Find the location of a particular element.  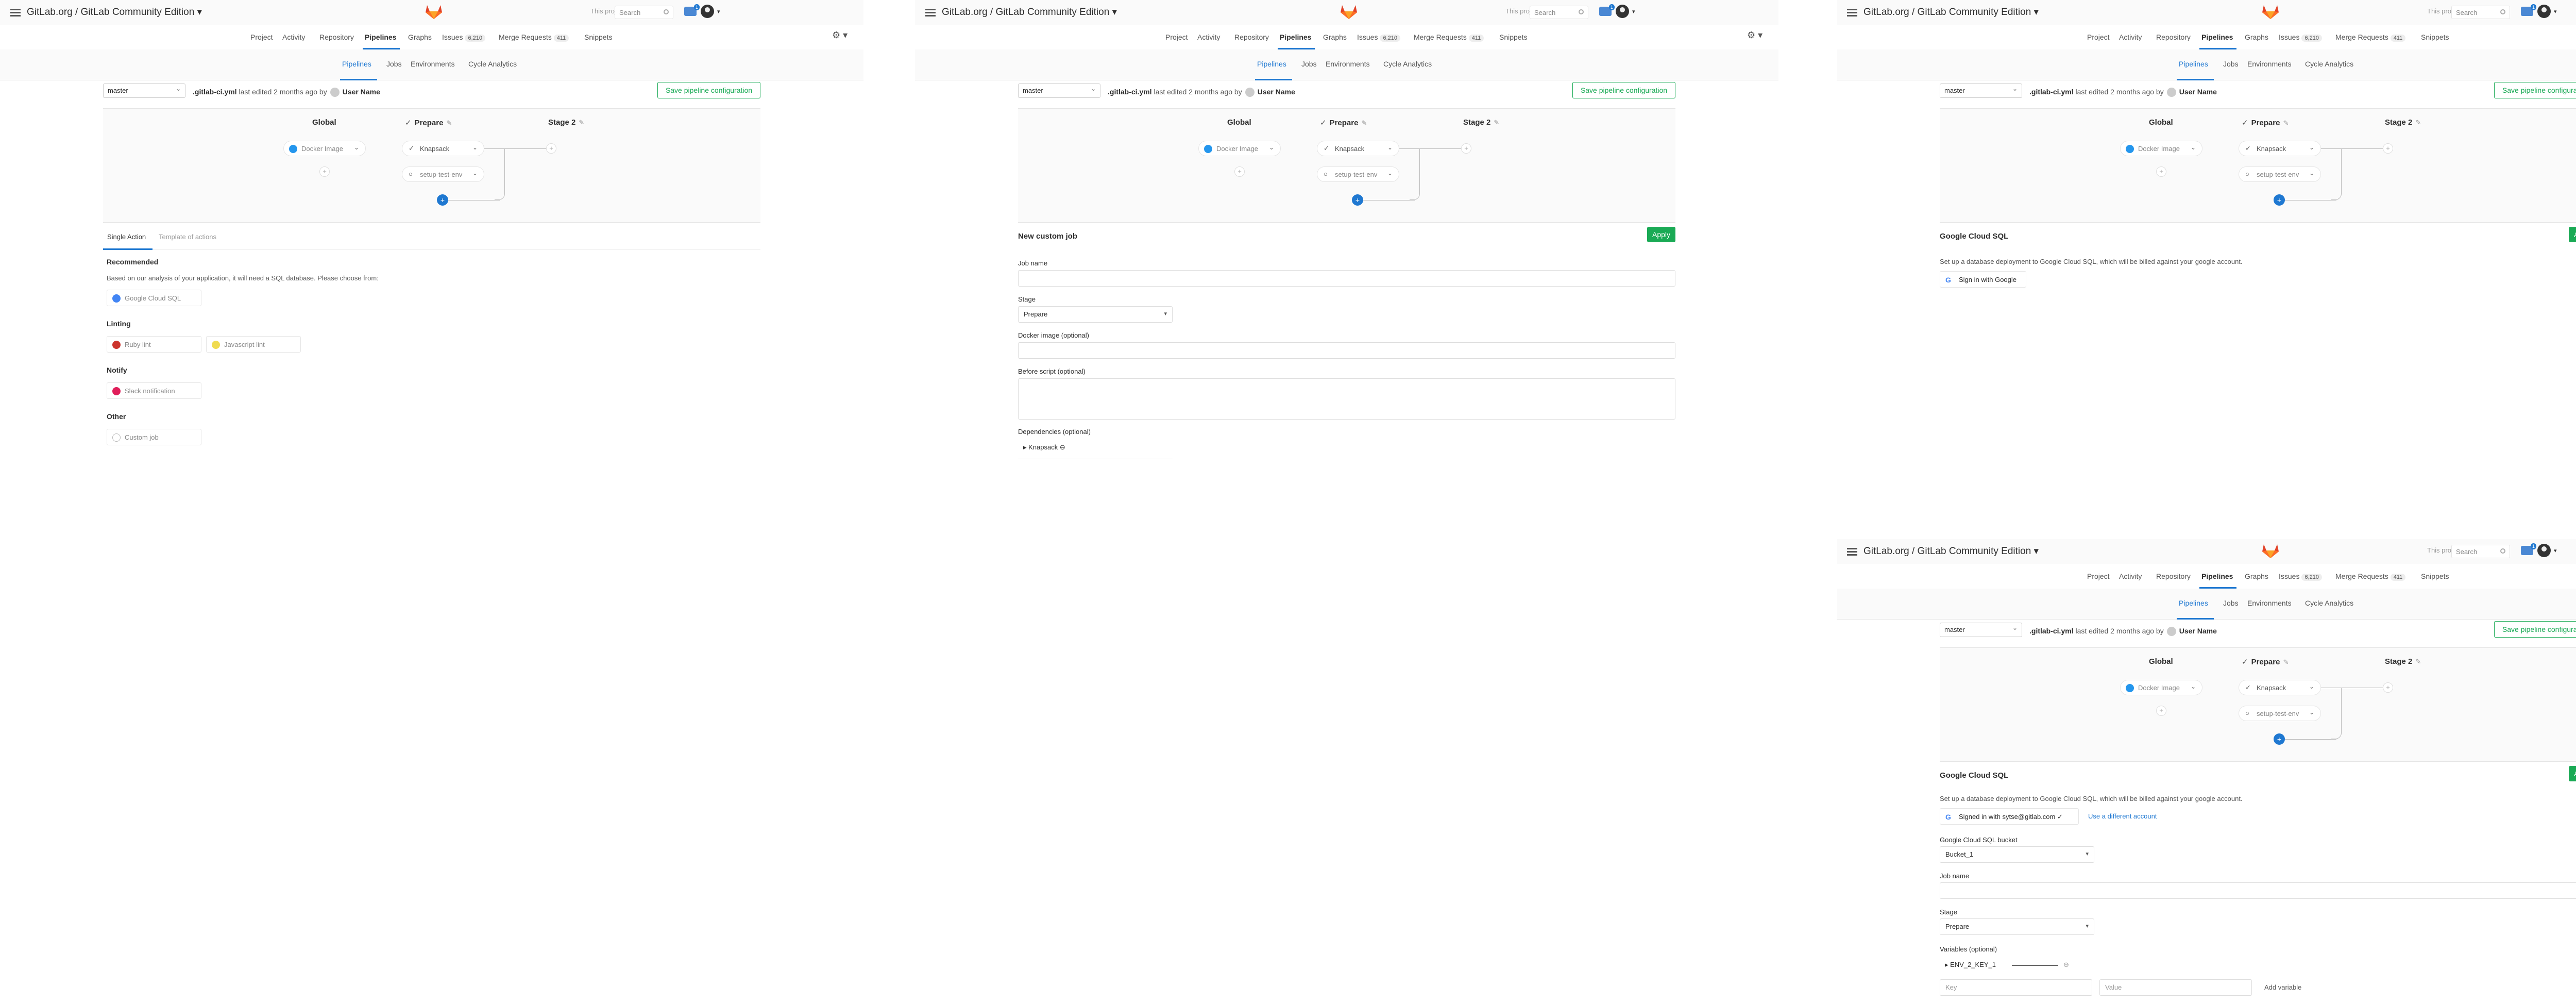

variable-key-input: Key is located at coordinates (2016, 987).